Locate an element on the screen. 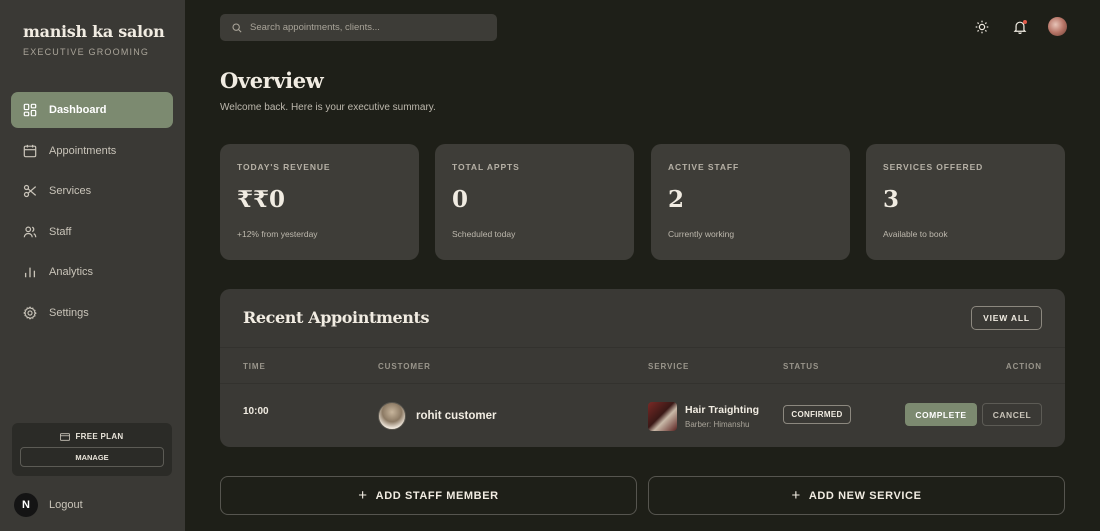 Image resolution: width=1100 pixels, height=531 pixels. notification-dot is located at coordinates (1025, 21).